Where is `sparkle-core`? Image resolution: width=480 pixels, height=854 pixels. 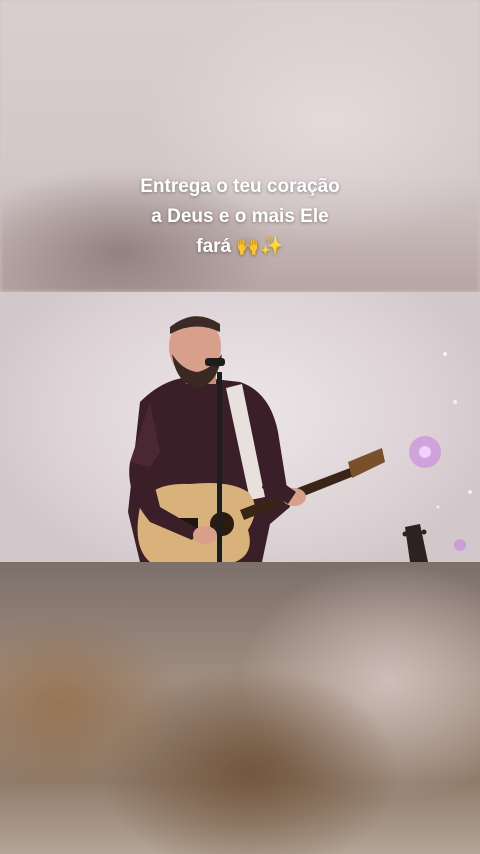 sparkle-core is located at coordinates (425, 452).